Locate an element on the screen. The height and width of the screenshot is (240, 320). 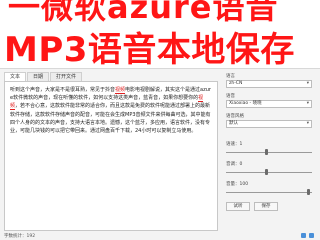
voice-select: Xiaoxiao - 晓晓 ▾ is located at coordinates (269, 104).